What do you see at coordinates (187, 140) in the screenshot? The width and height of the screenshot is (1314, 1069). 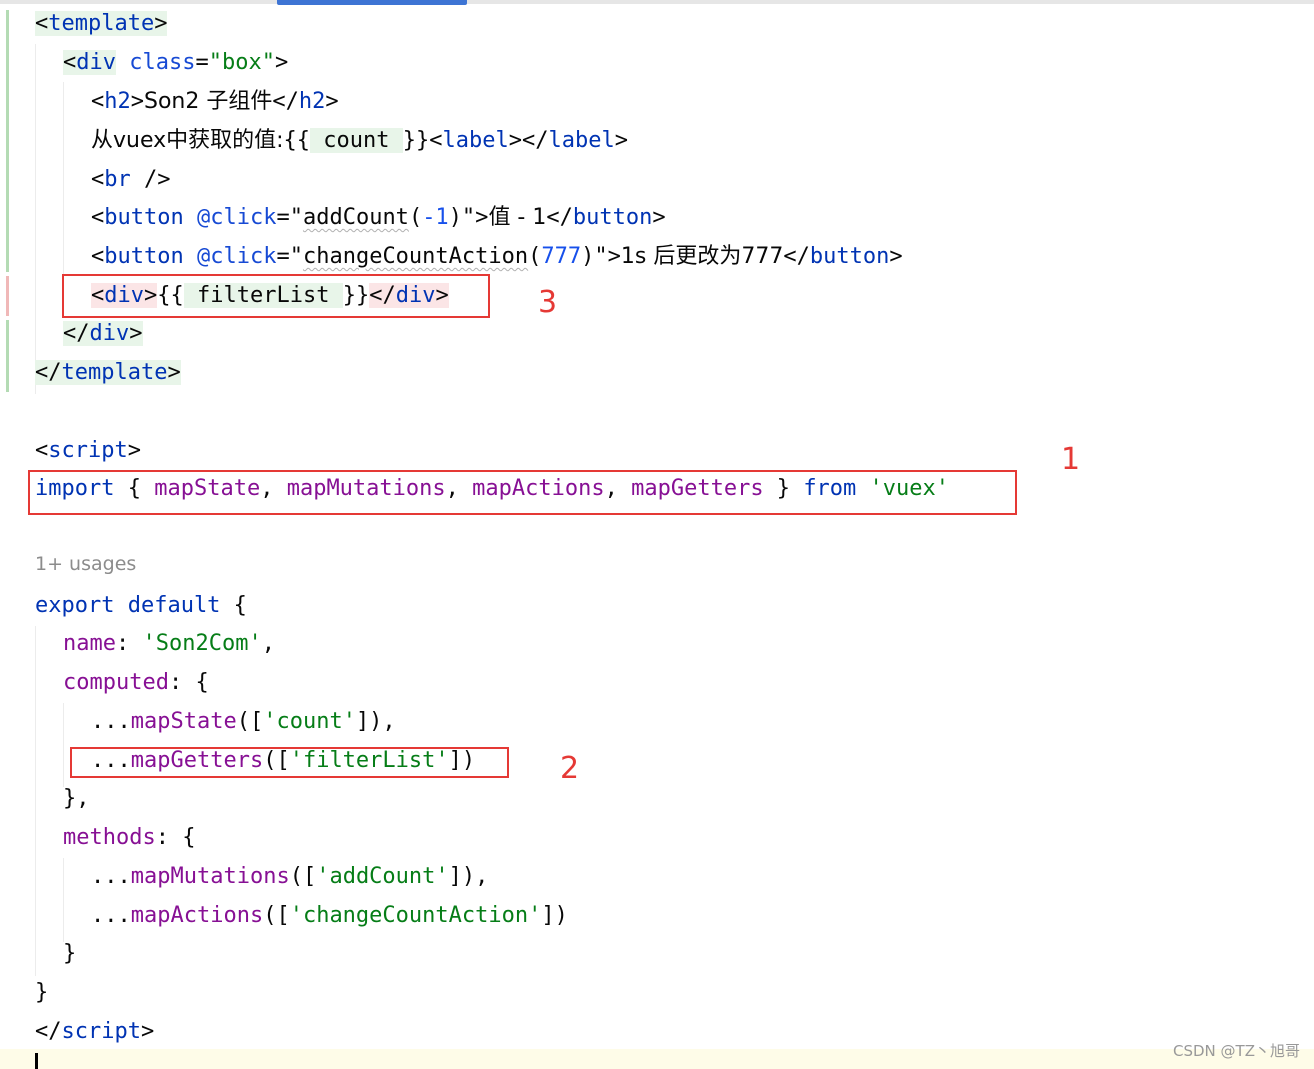 I see `vuex-value-text: 从vuex中获取的值:` at bounding box center [187, 140].